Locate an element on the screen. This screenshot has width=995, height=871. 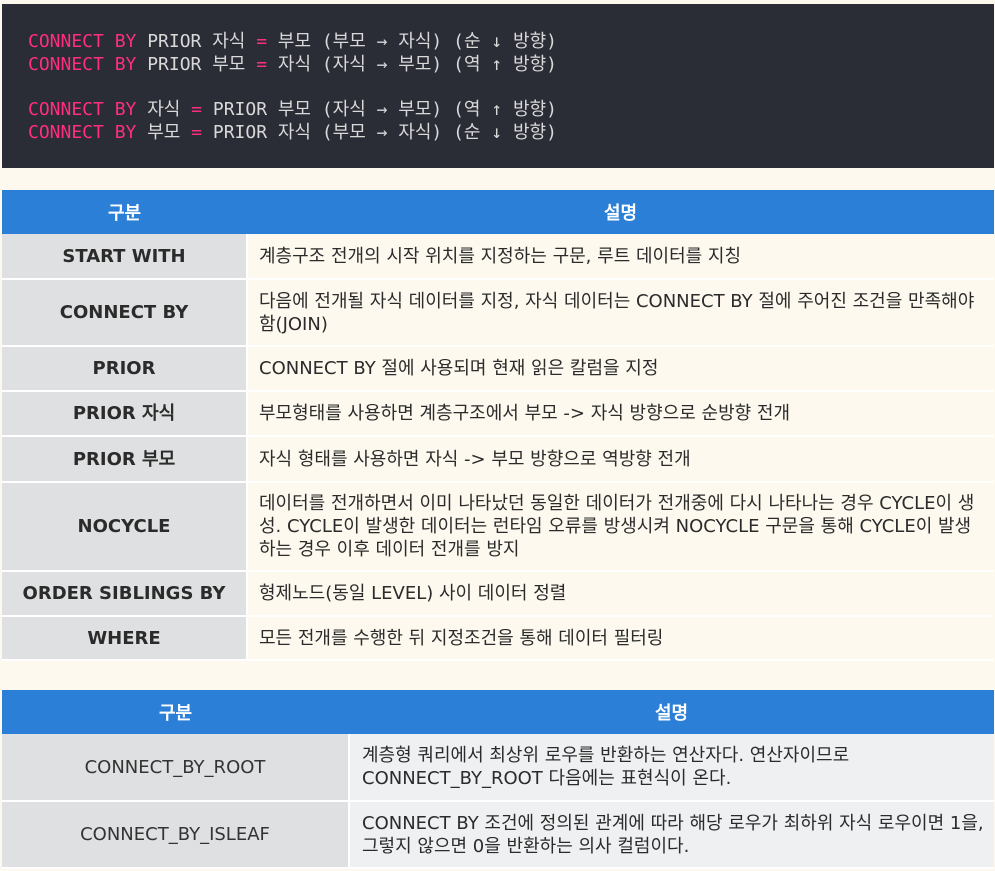
row-key: PRIOR is located at coordinates (125, 369).